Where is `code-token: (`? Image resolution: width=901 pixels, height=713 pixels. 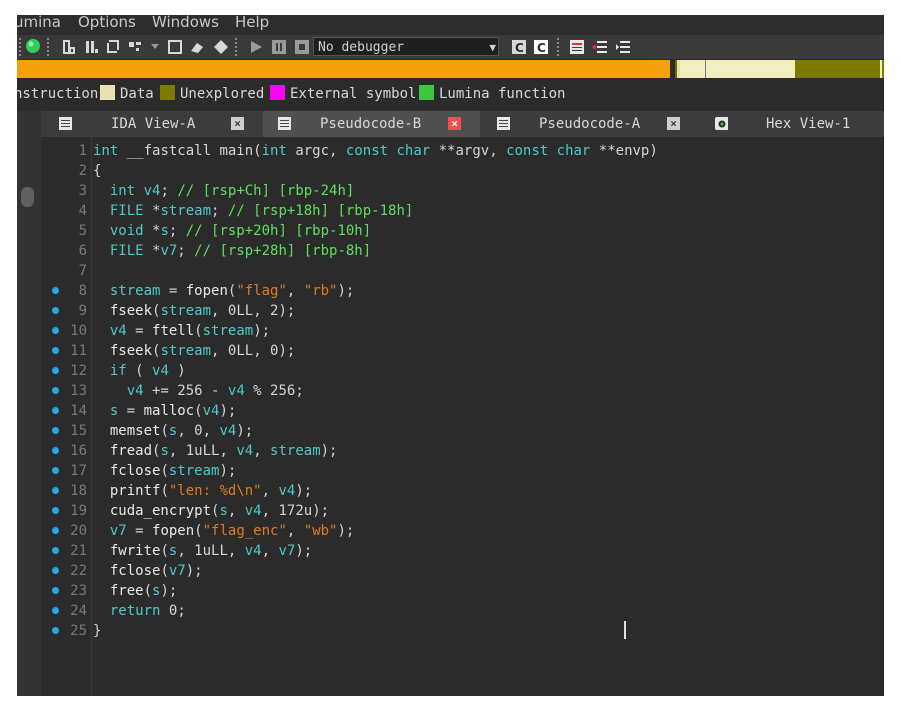 code-token: ( is located at coordinates (139, 371).